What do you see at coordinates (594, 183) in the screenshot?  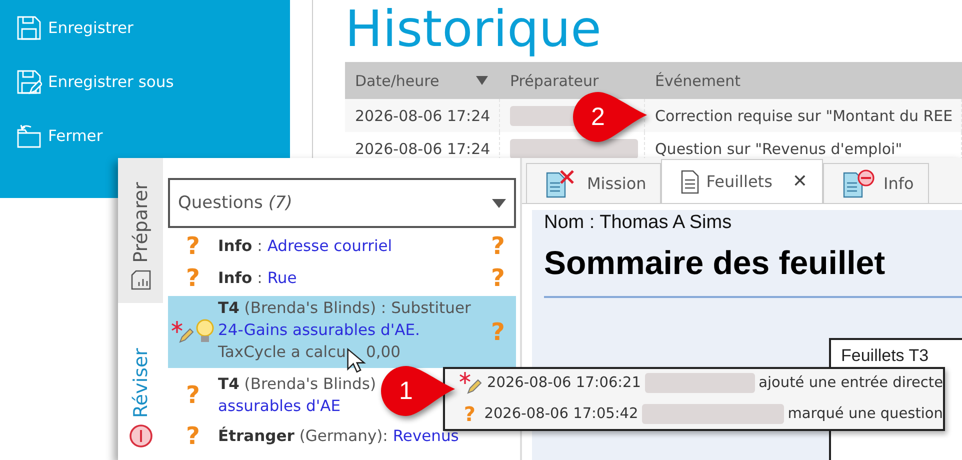 I see `document-tab: Mission` at bounding box center [594, 183].